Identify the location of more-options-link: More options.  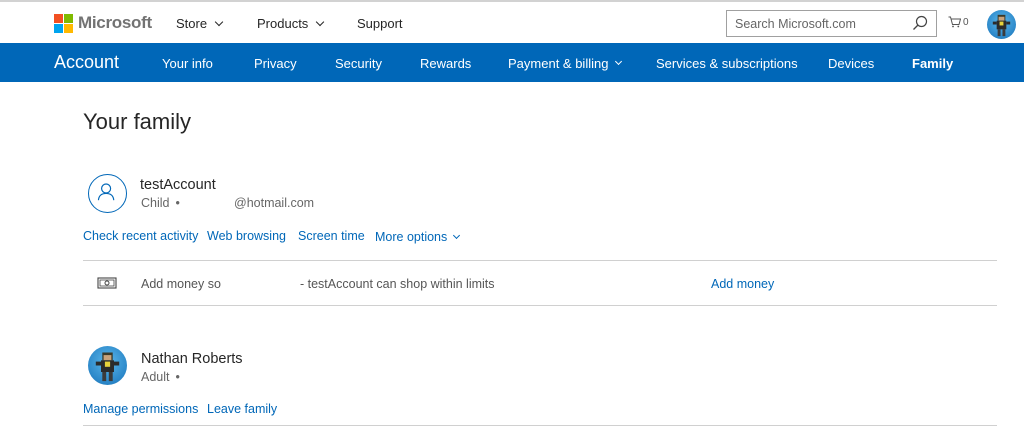
(418, 237).